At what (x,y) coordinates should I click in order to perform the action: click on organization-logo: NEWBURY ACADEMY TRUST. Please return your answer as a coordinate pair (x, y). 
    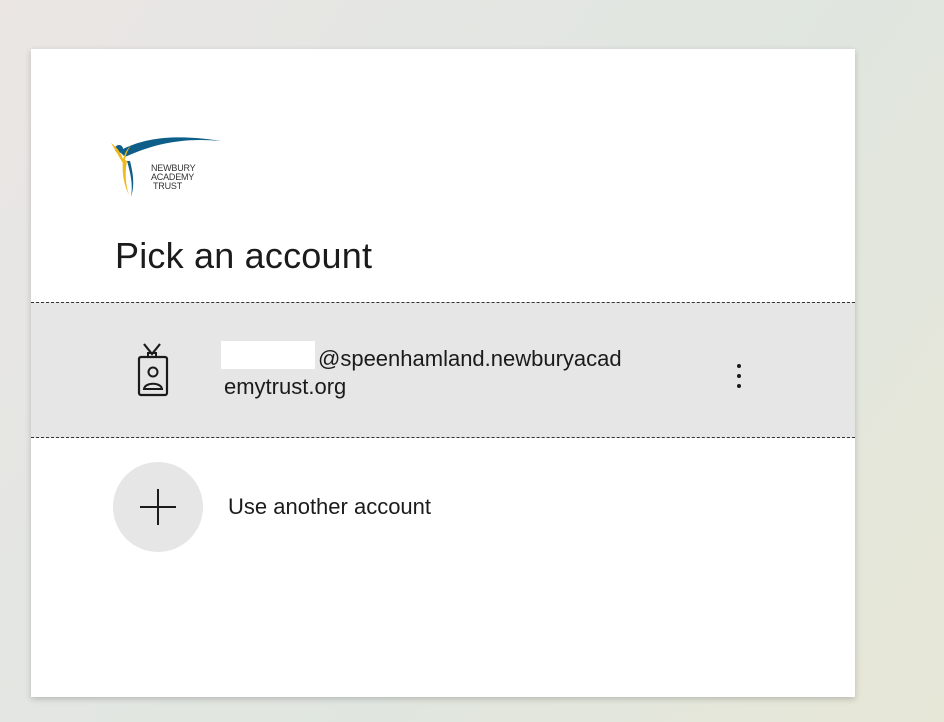
    Looking at the image, I should click on (176, 166).